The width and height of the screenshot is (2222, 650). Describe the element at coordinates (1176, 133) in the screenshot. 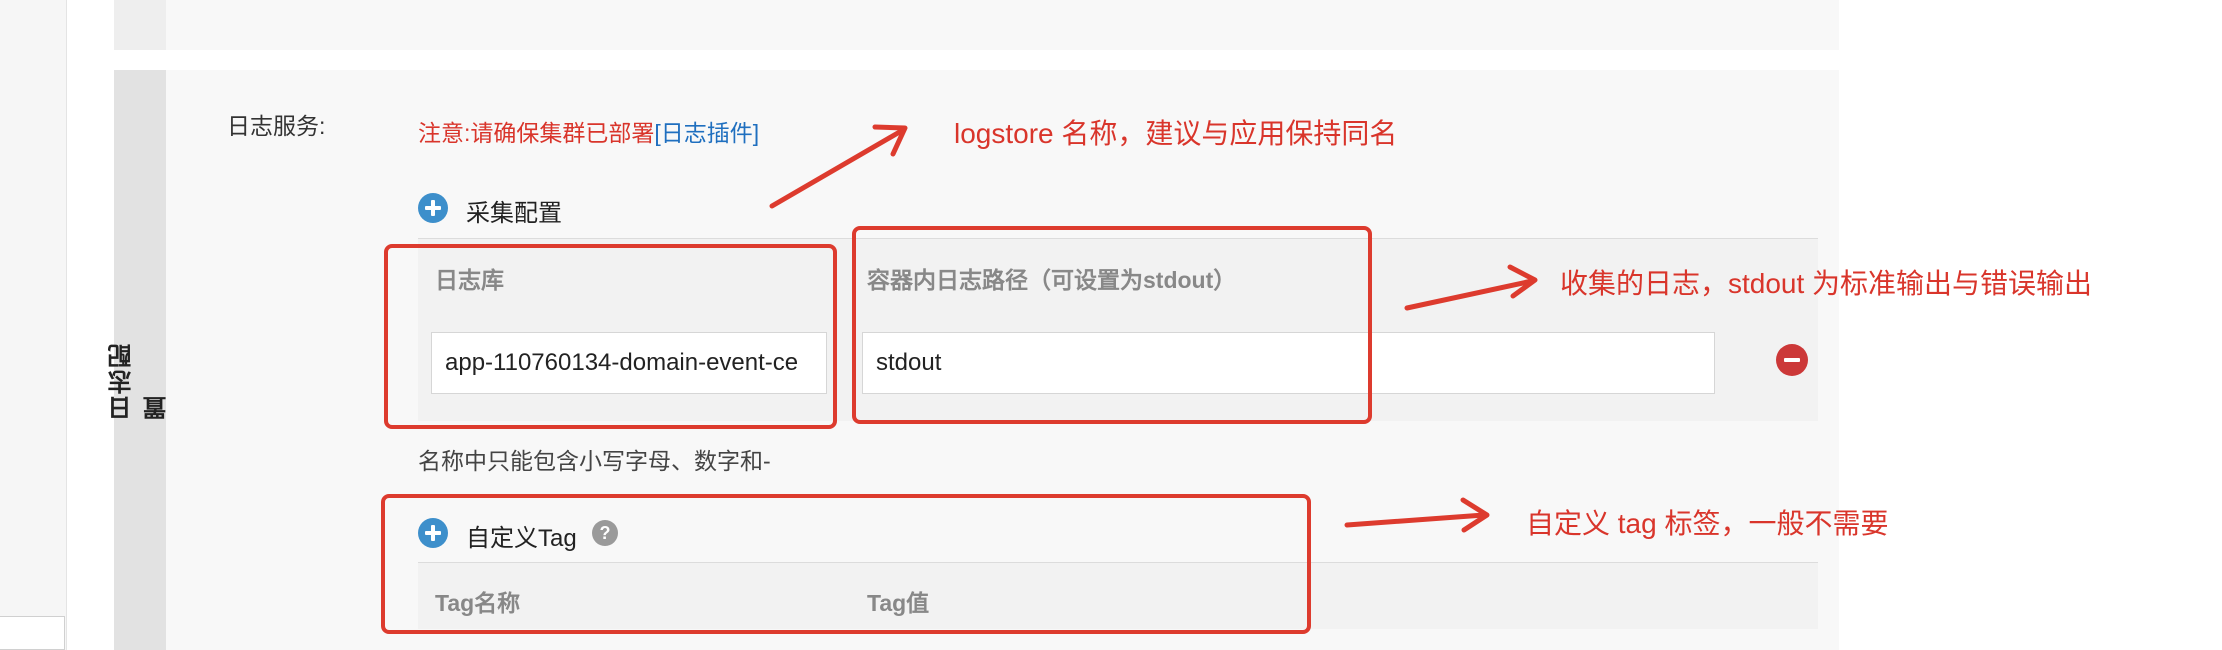

I see `annotation-logstore: logstore 名称，建议与应用保持同名` at that location.